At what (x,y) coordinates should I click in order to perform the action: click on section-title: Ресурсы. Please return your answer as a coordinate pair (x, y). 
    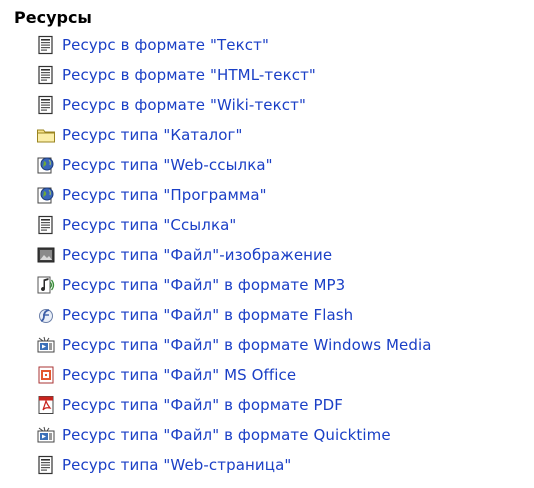
    Looking at the image, I should click on (53, 17).